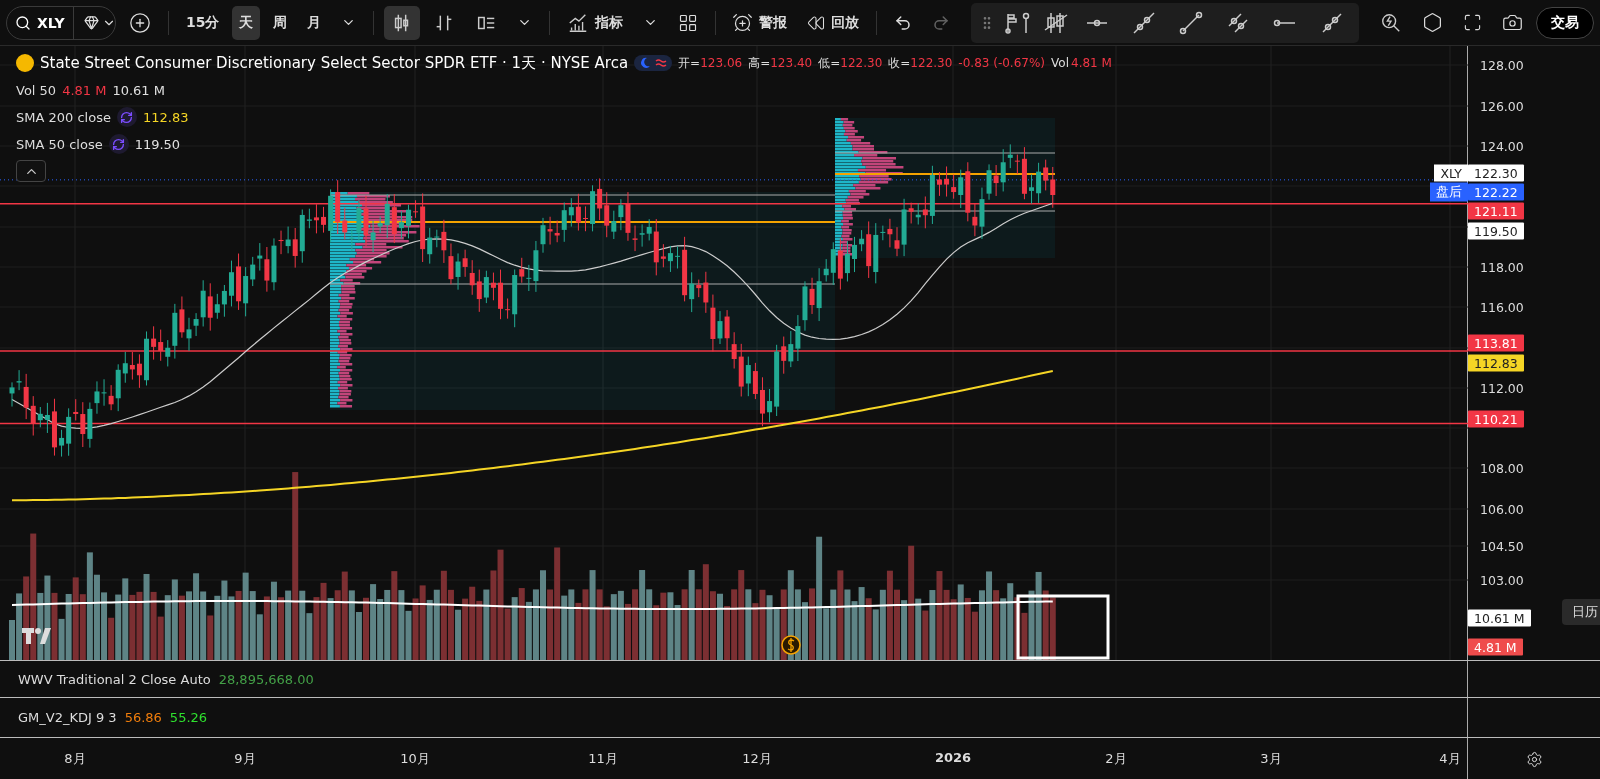 Image resolution: width=1600 pixels, height=779 pixels. What do you see at coordinates (1502, 146) in the screenshot?
I see `price-tick: 124.00` at bounding box center [1502, 146].